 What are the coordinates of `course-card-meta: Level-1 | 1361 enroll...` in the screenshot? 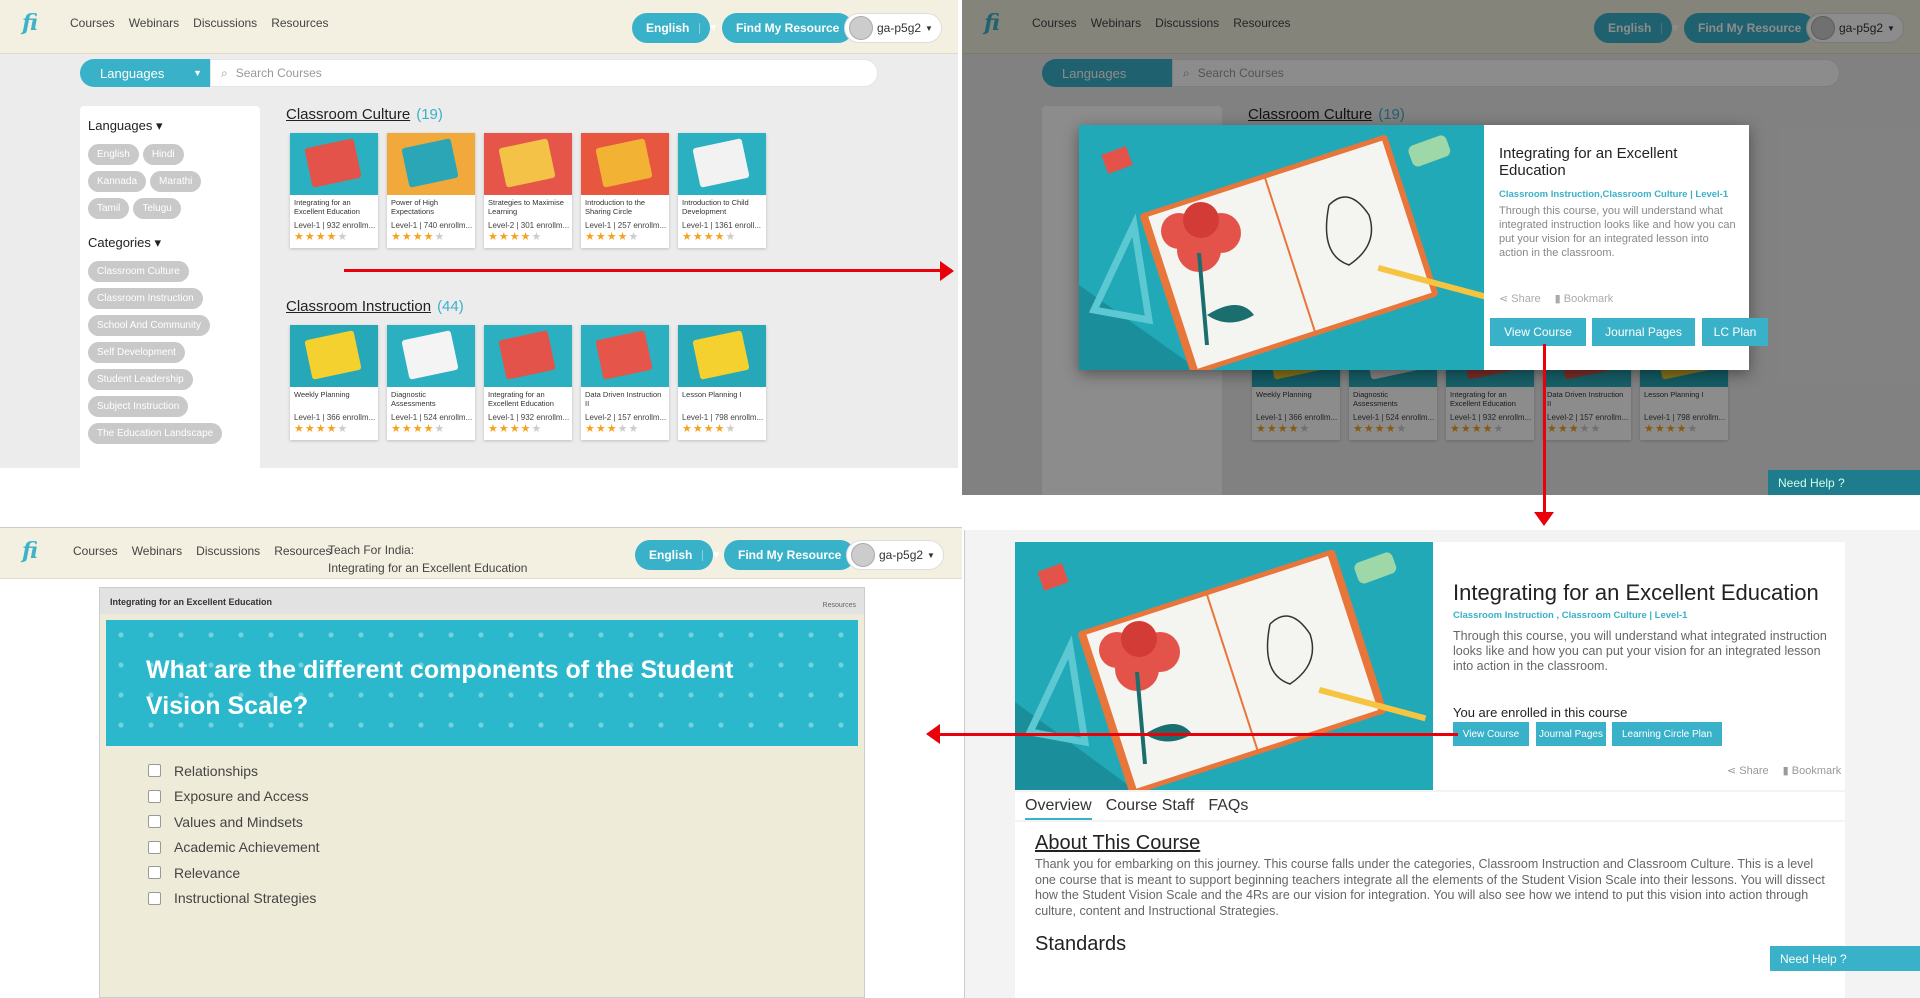 It's located at (722, 225).